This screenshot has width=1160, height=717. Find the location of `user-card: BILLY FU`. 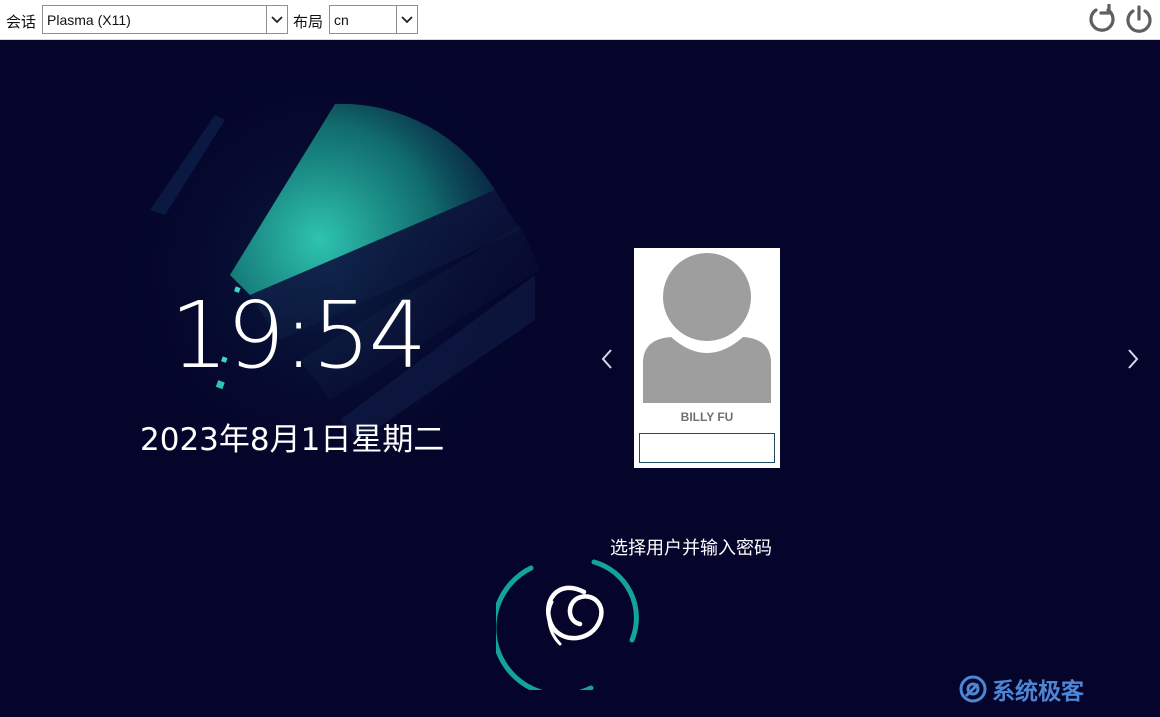

user-card: BILLY FU is located at coordinates (707, 358).